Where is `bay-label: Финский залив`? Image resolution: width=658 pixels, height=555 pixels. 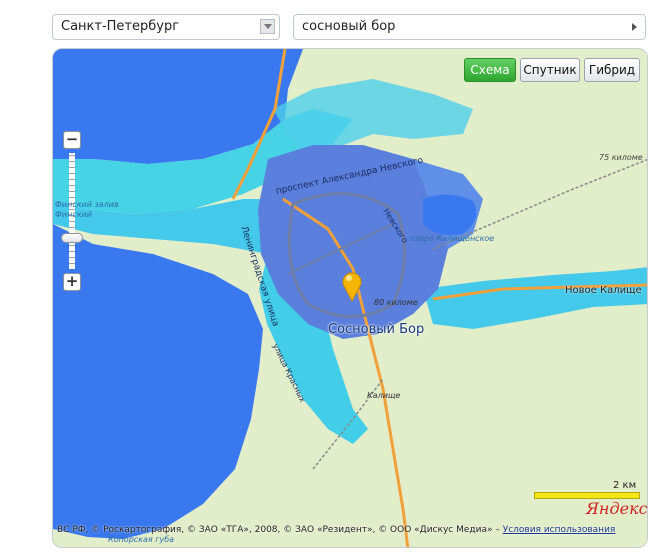
bay-label: Финский залив is located at coordinates (87, 204).